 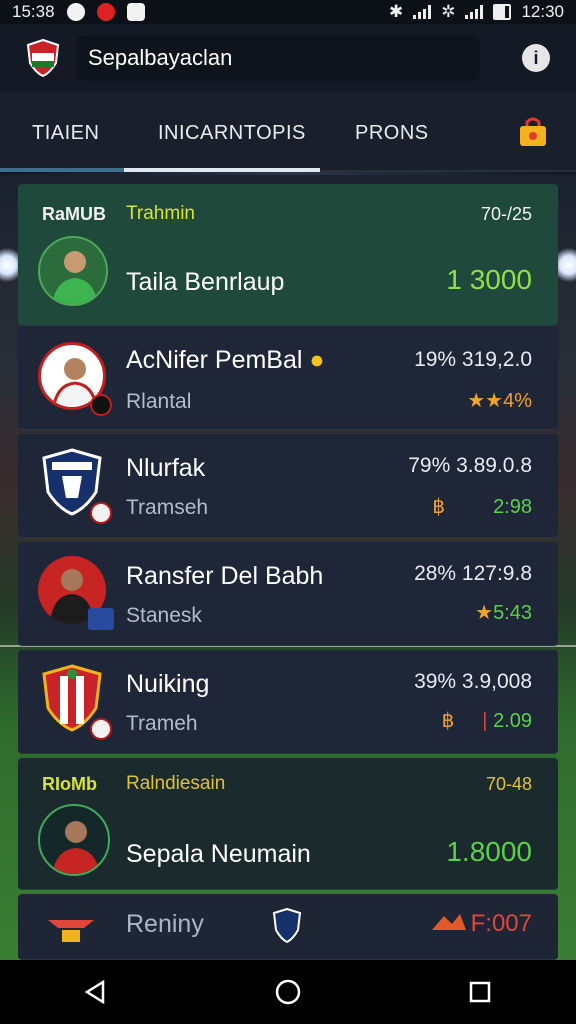 What do you see at coordinates (482, 507) in the screenshot?
I see `player-points: ฿ 2:98` at bounding box center [482, 507].